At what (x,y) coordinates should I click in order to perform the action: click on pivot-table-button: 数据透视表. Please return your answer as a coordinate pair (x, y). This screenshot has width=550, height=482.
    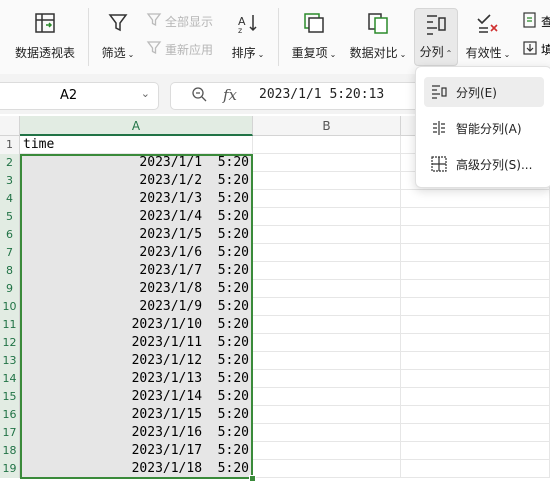
    Looking at the image, I should click on (45, 37).